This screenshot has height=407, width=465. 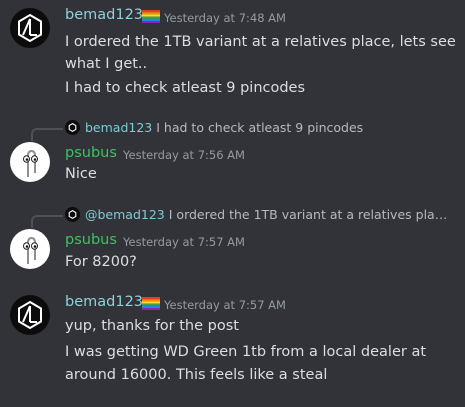 I want to click on message-text: I had to check atleast 9 pincodes, so click(x=185, y=88).